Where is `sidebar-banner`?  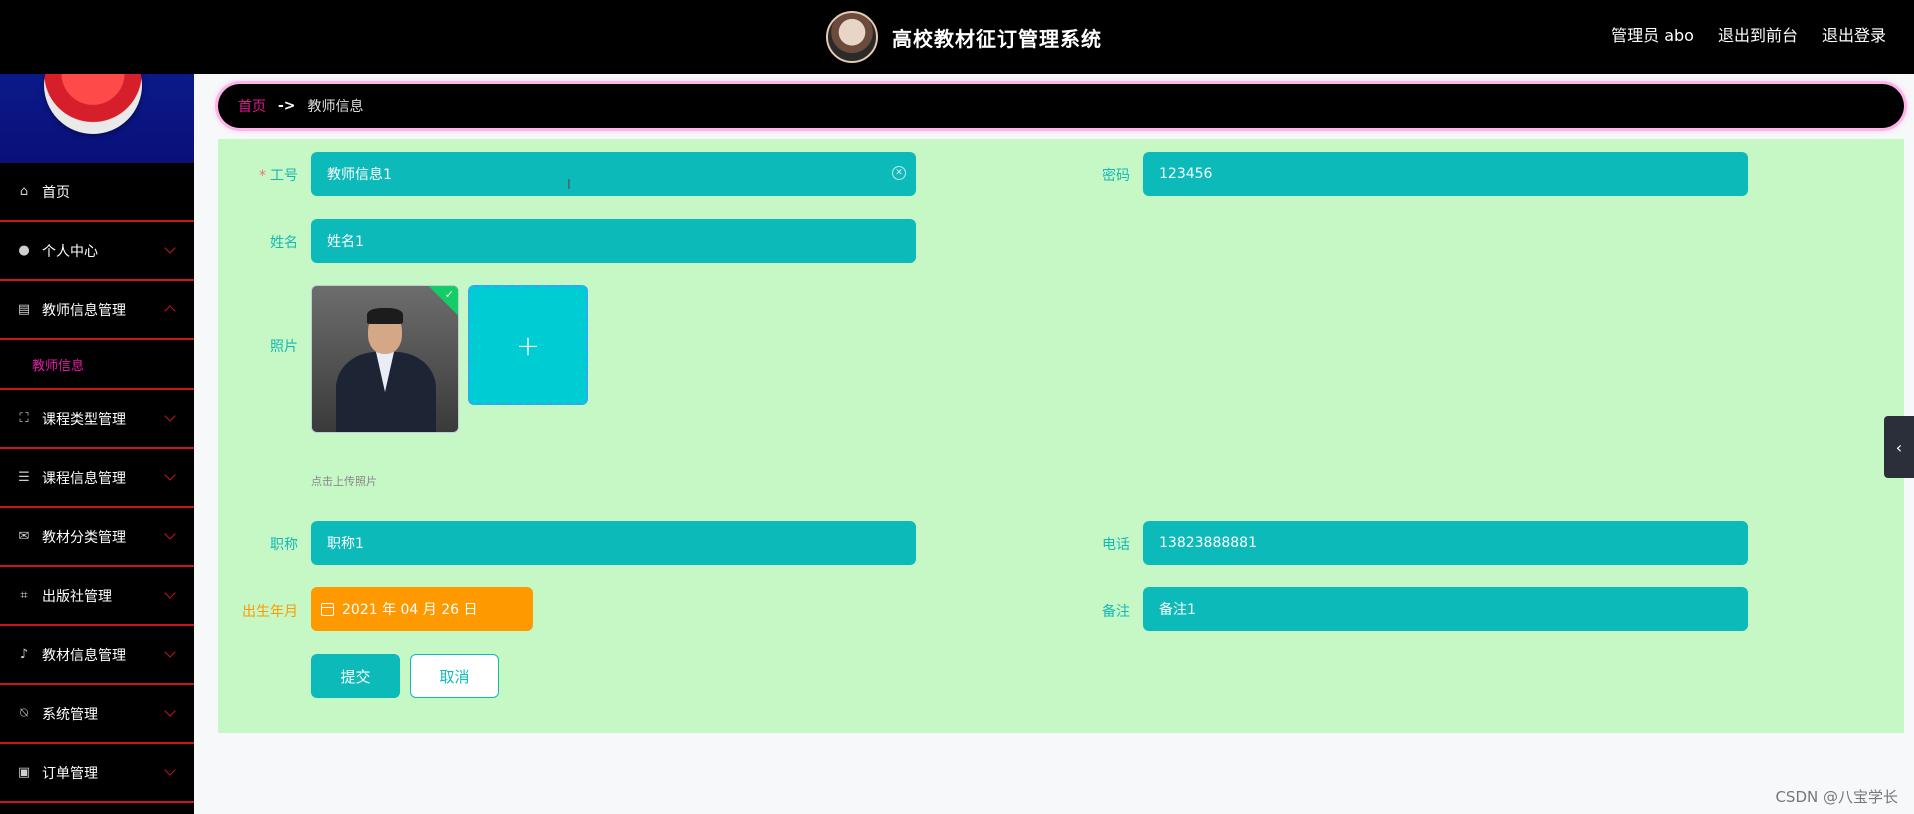 sidebar-banner is located at coordinates (97, 118).